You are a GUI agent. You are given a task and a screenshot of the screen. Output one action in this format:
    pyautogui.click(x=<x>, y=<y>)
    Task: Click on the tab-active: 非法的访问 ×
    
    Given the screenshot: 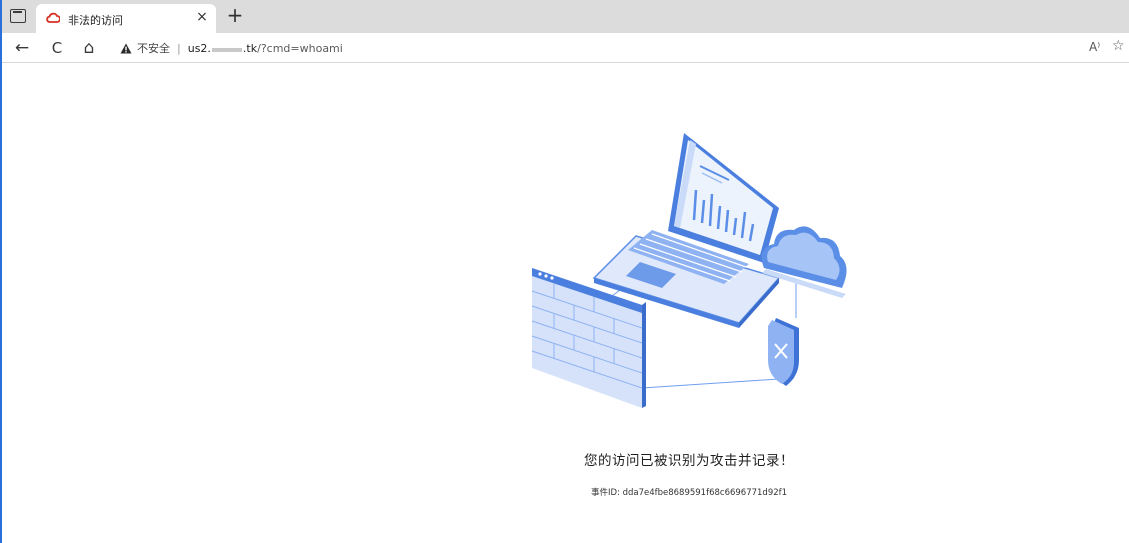 What is the action you would take?
    pyautogui.click(x=126, y=18)
    